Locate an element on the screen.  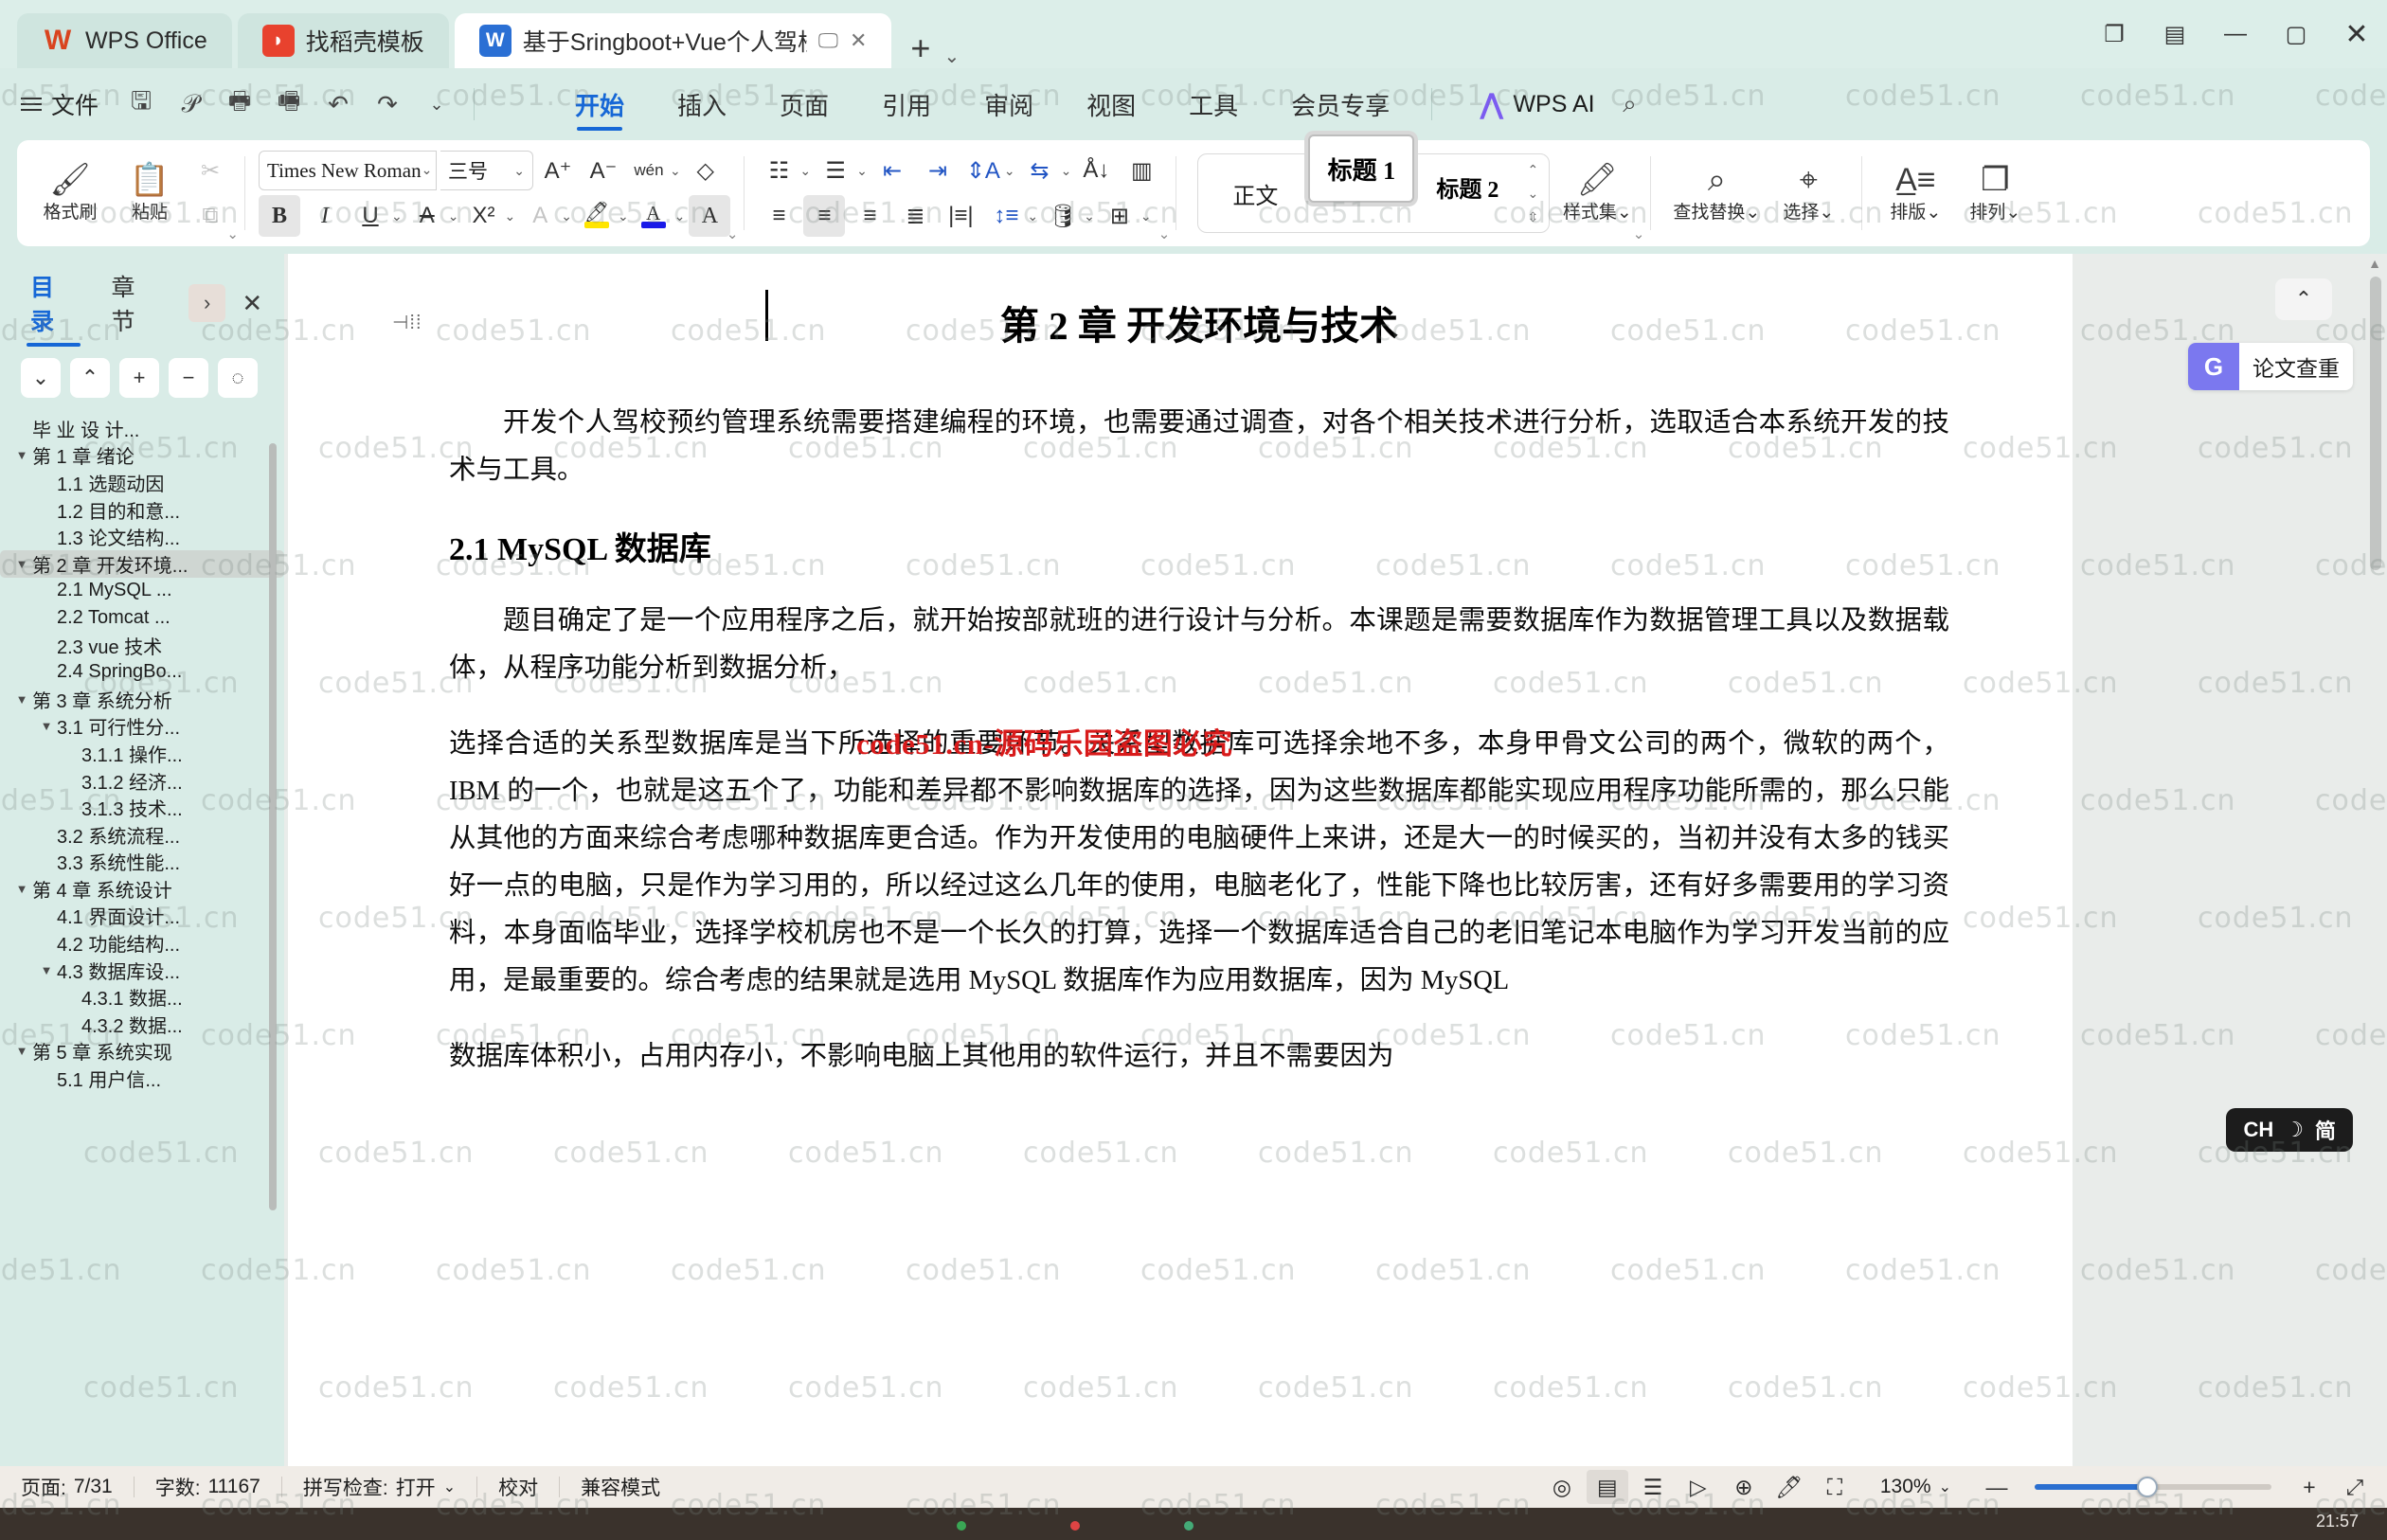
ribbon-tab-tools: 工具 is located at coordinates (1213, 104).